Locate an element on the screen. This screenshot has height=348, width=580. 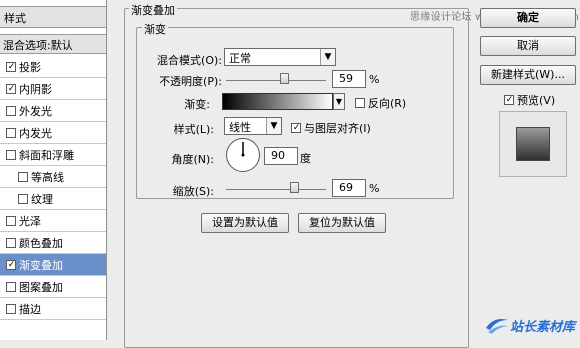
opacity-label: 不透明度(P): is located at coordinates (190, 81).